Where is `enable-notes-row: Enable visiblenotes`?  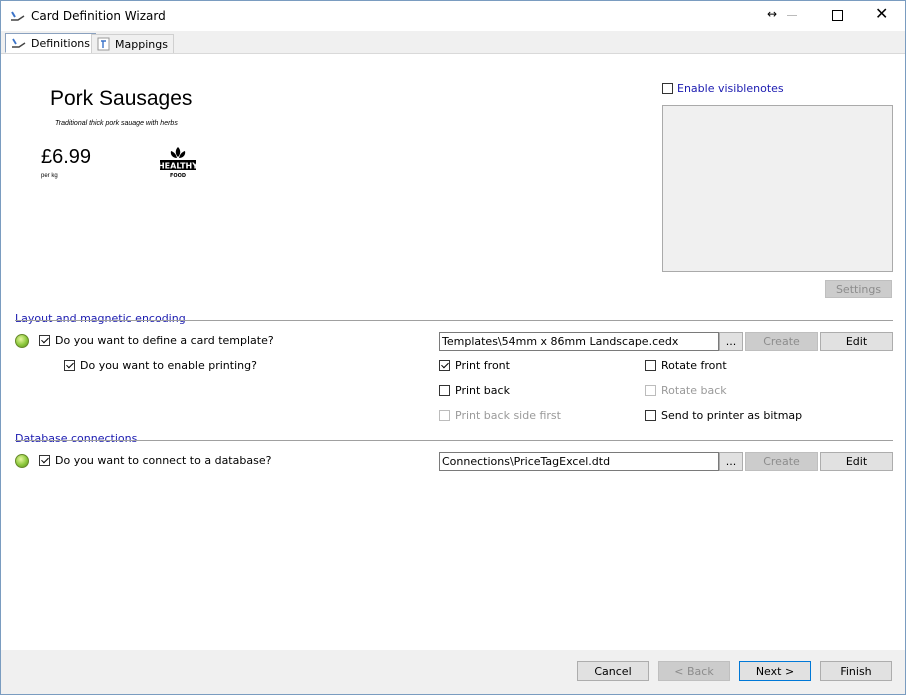 enable-notes-row: Enable visiblenotes is located at coordinates (723, 88).